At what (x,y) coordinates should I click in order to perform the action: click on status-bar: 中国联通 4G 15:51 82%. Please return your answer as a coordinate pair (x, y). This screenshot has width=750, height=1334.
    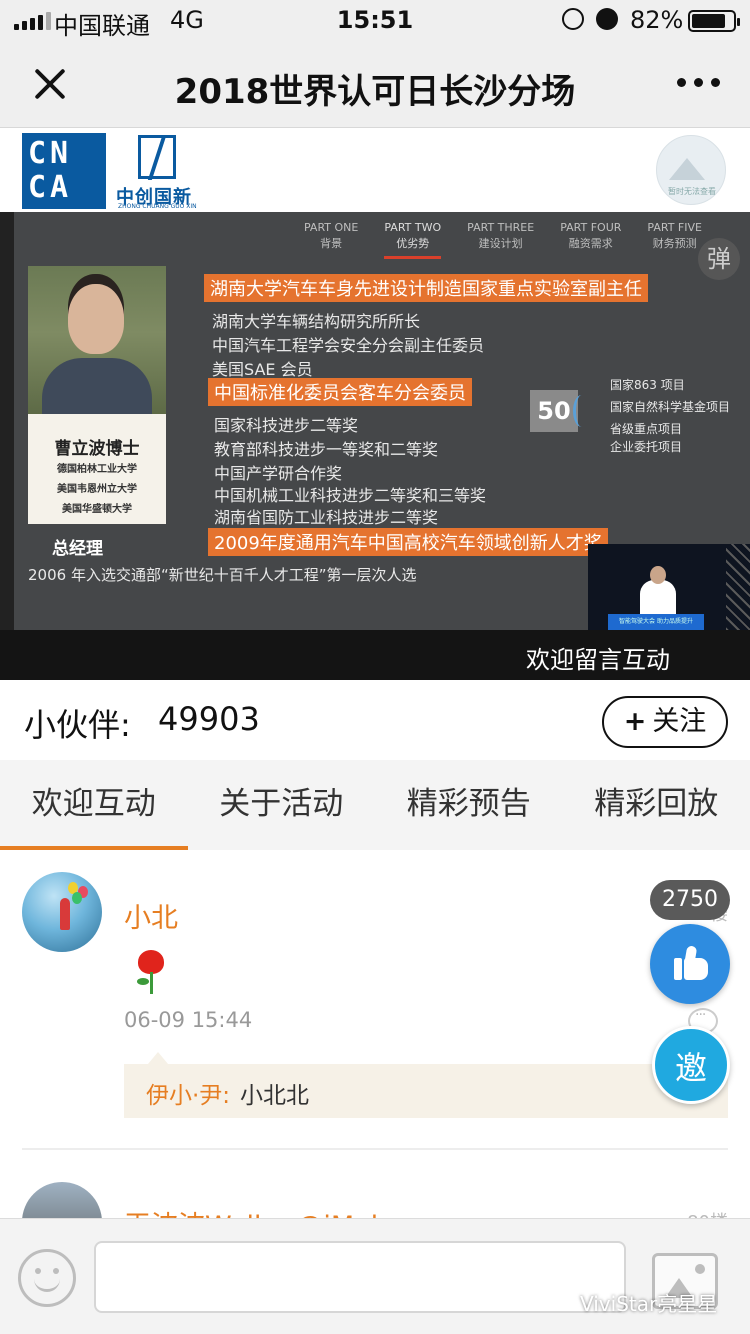
    Looking at the image, I should click on (375, 20).